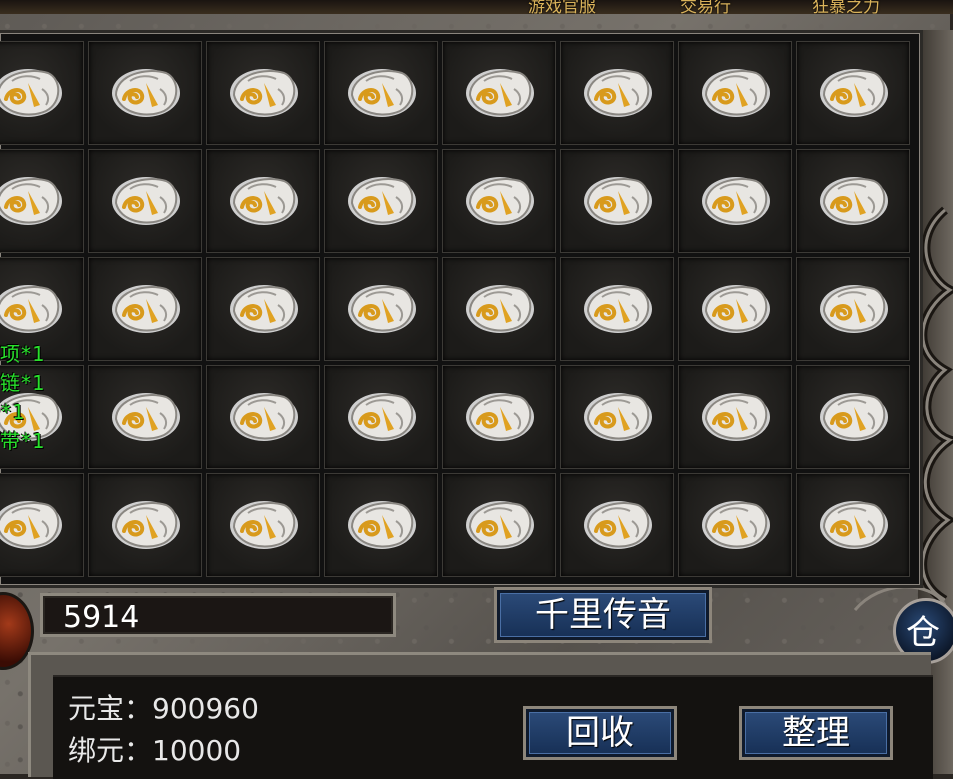 Image resolution: width=953 pixels, height=779 pixels. What do you see at coordinates (197, 750) in the screenshot?
I see `bangyuan-value: 10000` at bounding box center [197, 750].